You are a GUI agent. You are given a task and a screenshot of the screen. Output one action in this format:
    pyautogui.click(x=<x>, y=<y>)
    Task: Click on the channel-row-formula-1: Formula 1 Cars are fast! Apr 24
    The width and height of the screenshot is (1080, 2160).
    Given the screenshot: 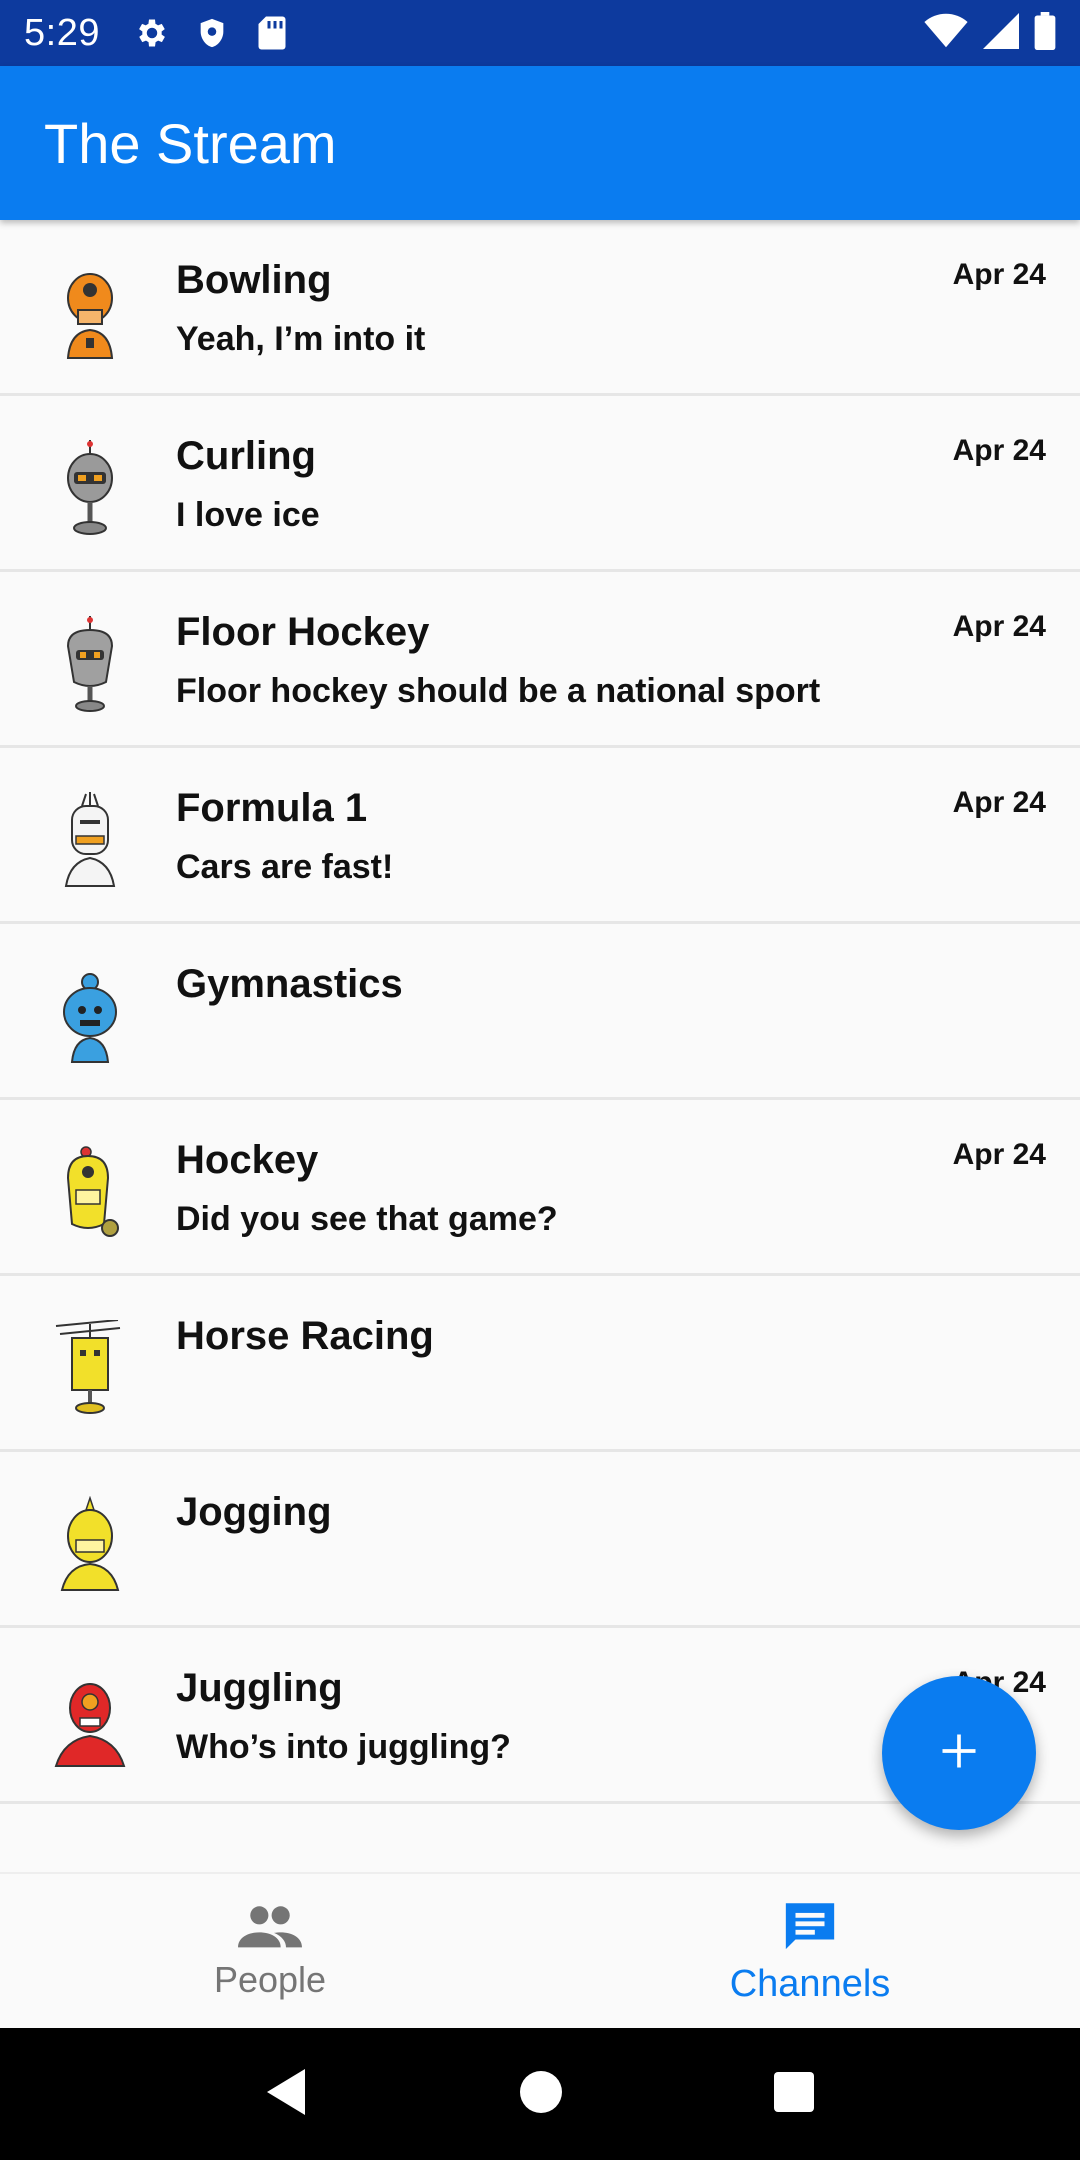 What is the action you would take?
    pyautogui.click(x=540, y=836)
    